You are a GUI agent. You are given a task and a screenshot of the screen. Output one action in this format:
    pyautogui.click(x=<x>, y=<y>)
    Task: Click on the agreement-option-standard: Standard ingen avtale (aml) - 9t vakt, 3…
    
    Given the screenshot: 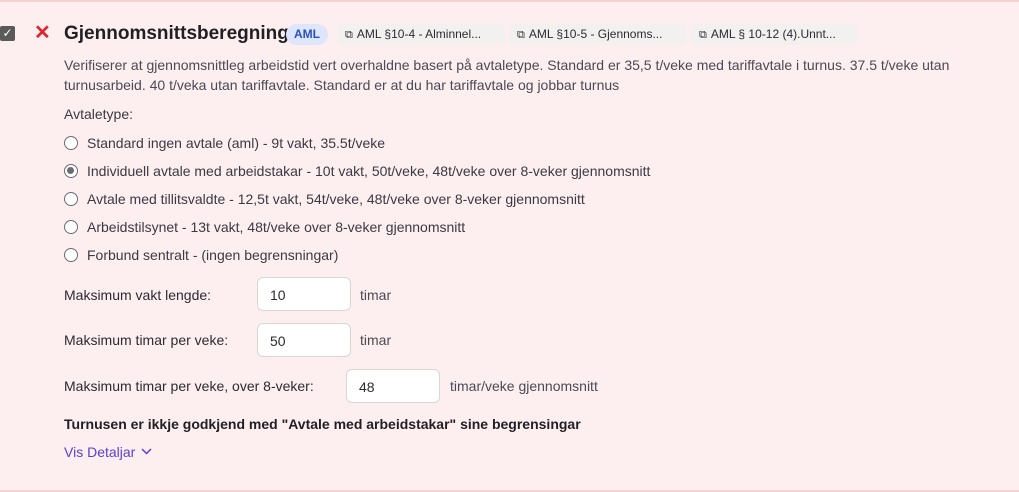 What is the action you would take?
    pyautogui.click(x=224, y=143)
    